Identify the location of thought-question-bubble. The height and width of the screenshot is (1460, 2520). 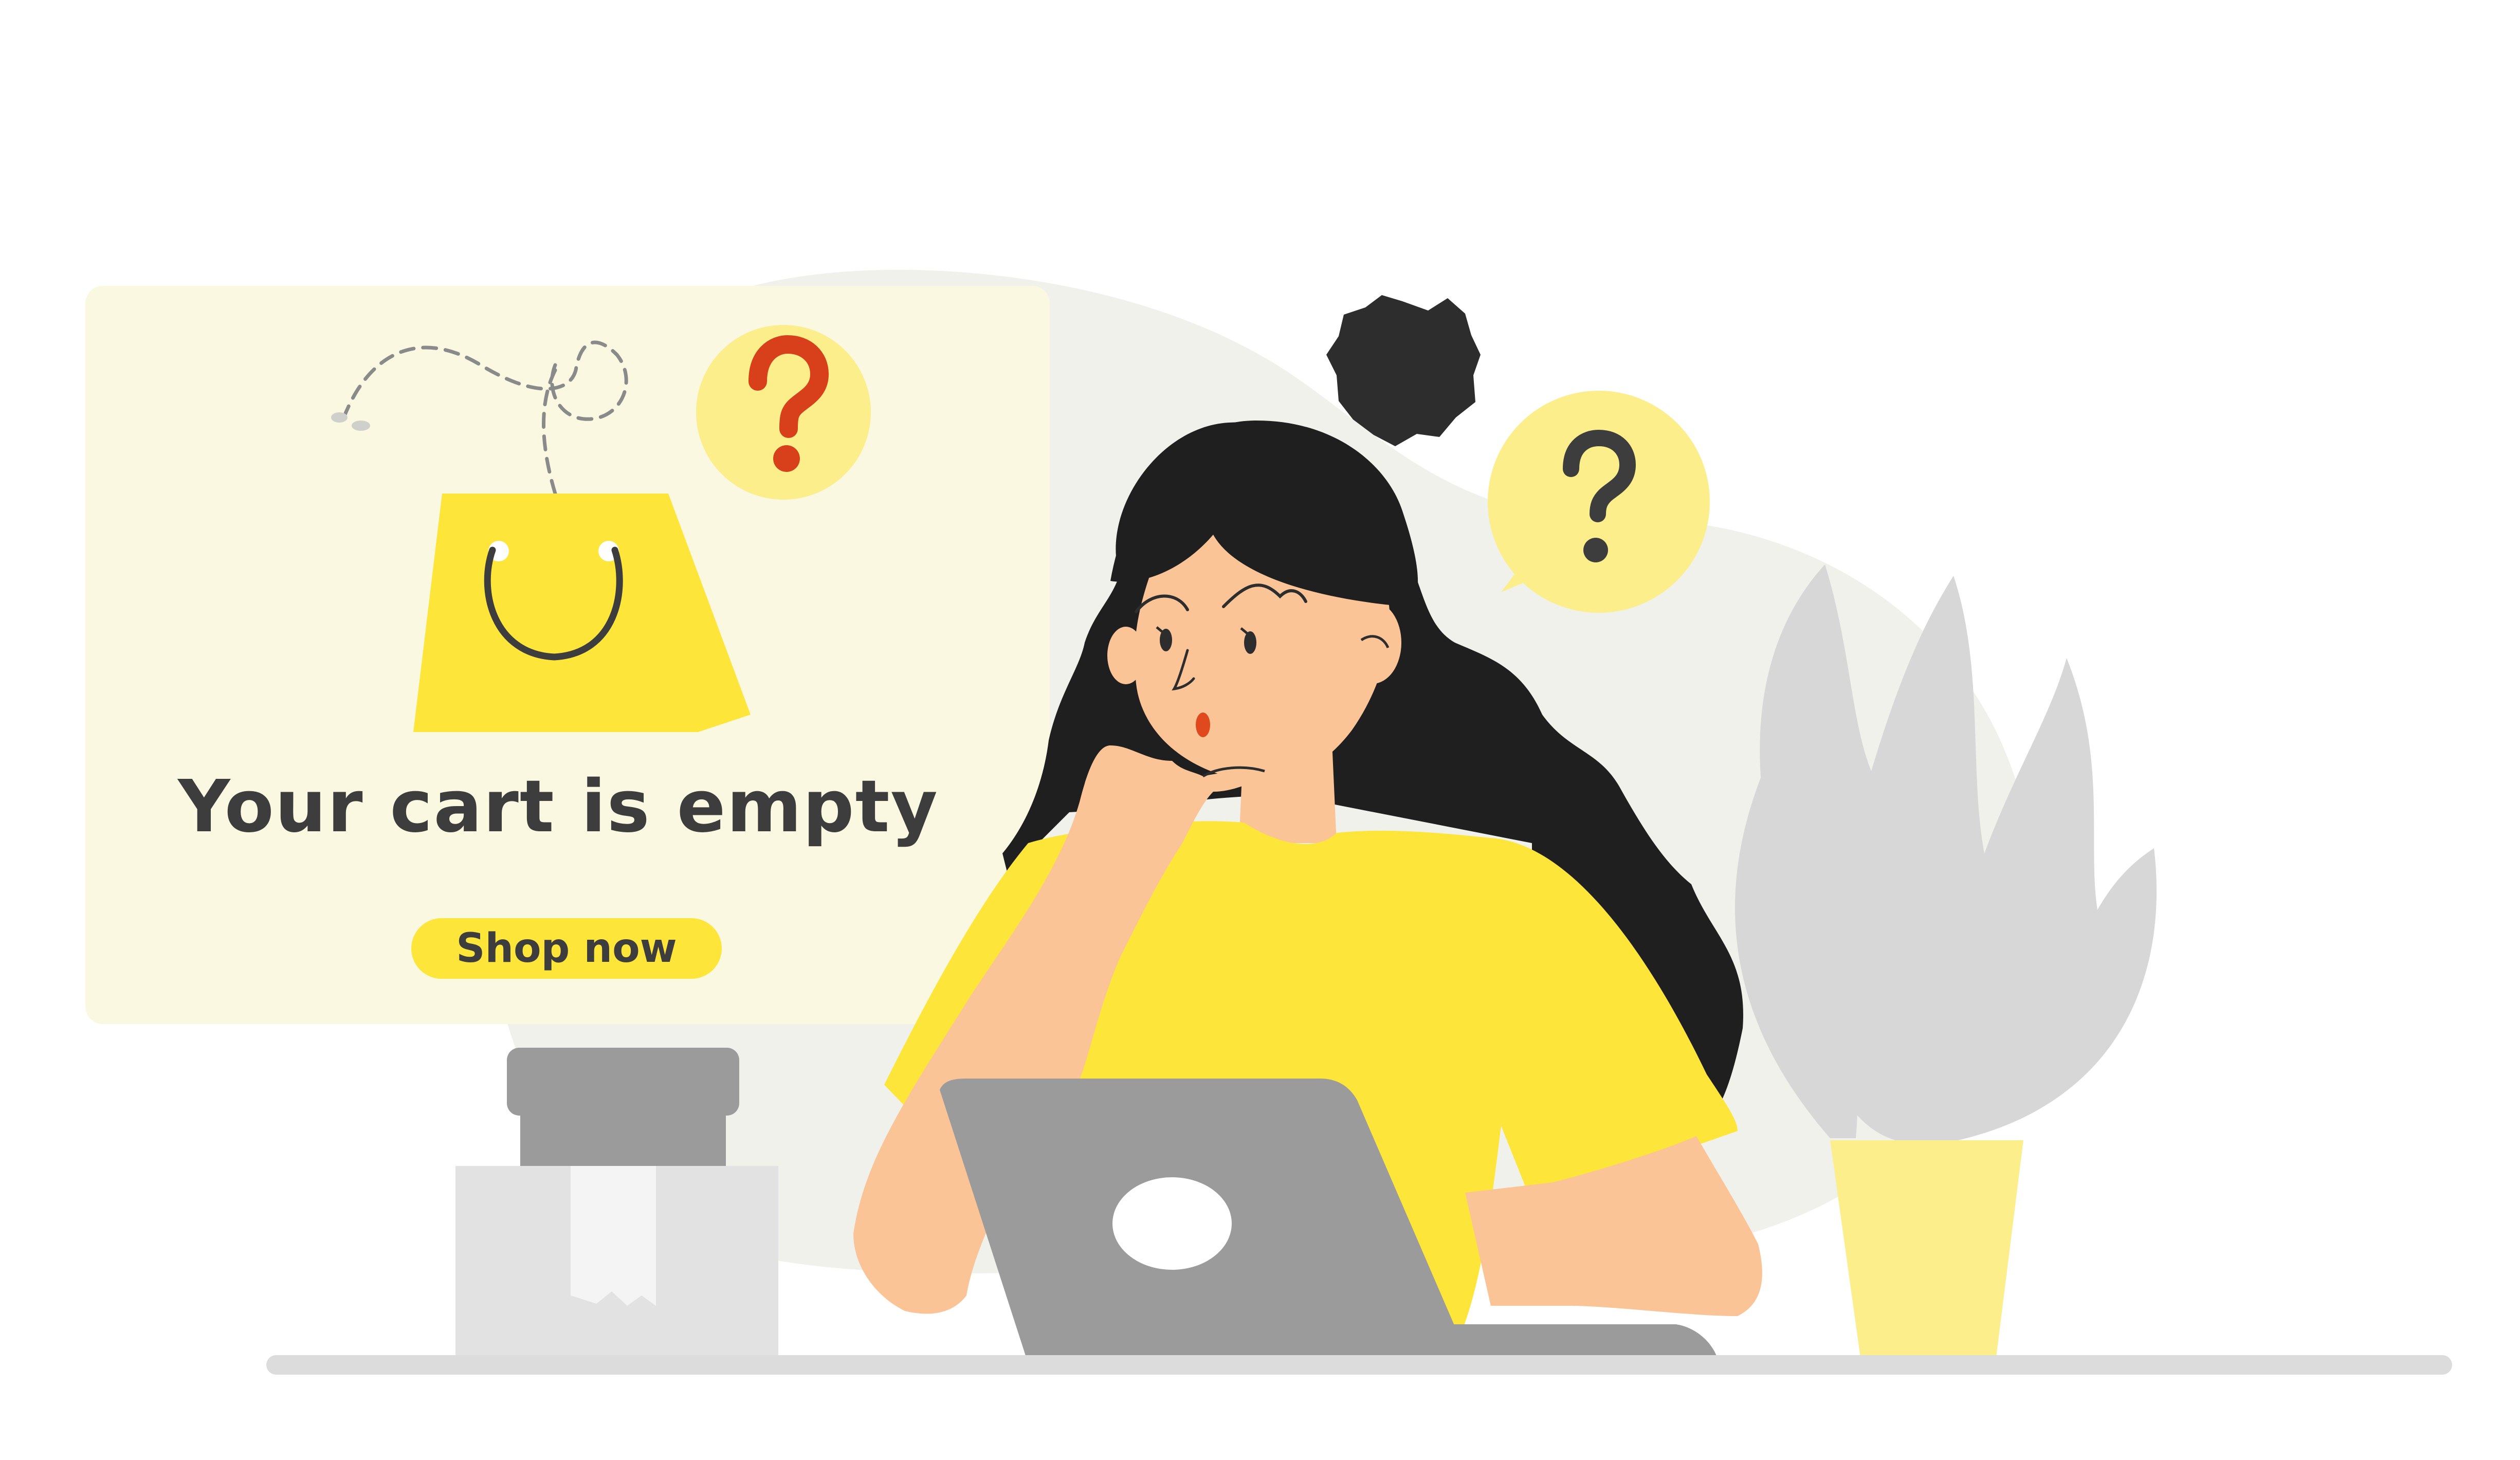
(1599, 502).